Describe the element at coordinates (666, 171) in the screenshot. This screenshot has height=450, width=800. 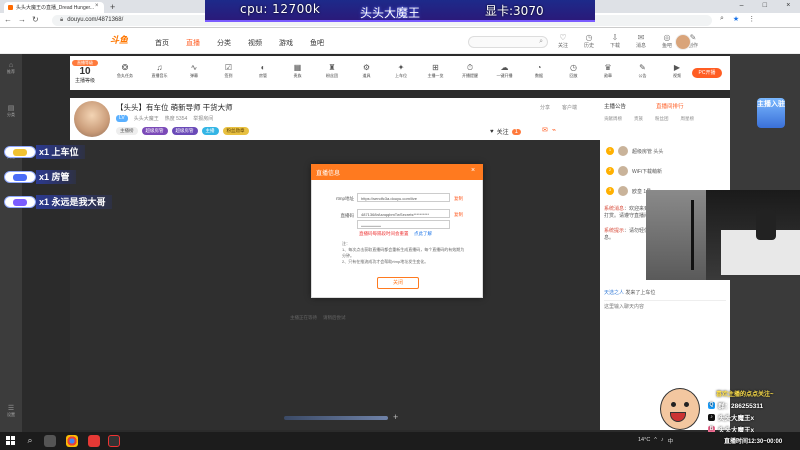
I see `rank-row: 2 WiFi下载萌新` at that location.